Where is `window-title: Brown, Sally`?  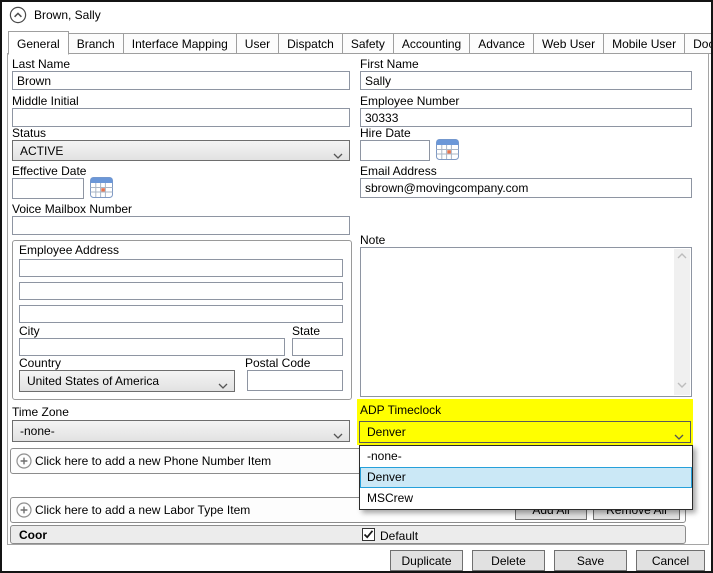
window-title: Brown, Sally is located at coordinates (67, 15).